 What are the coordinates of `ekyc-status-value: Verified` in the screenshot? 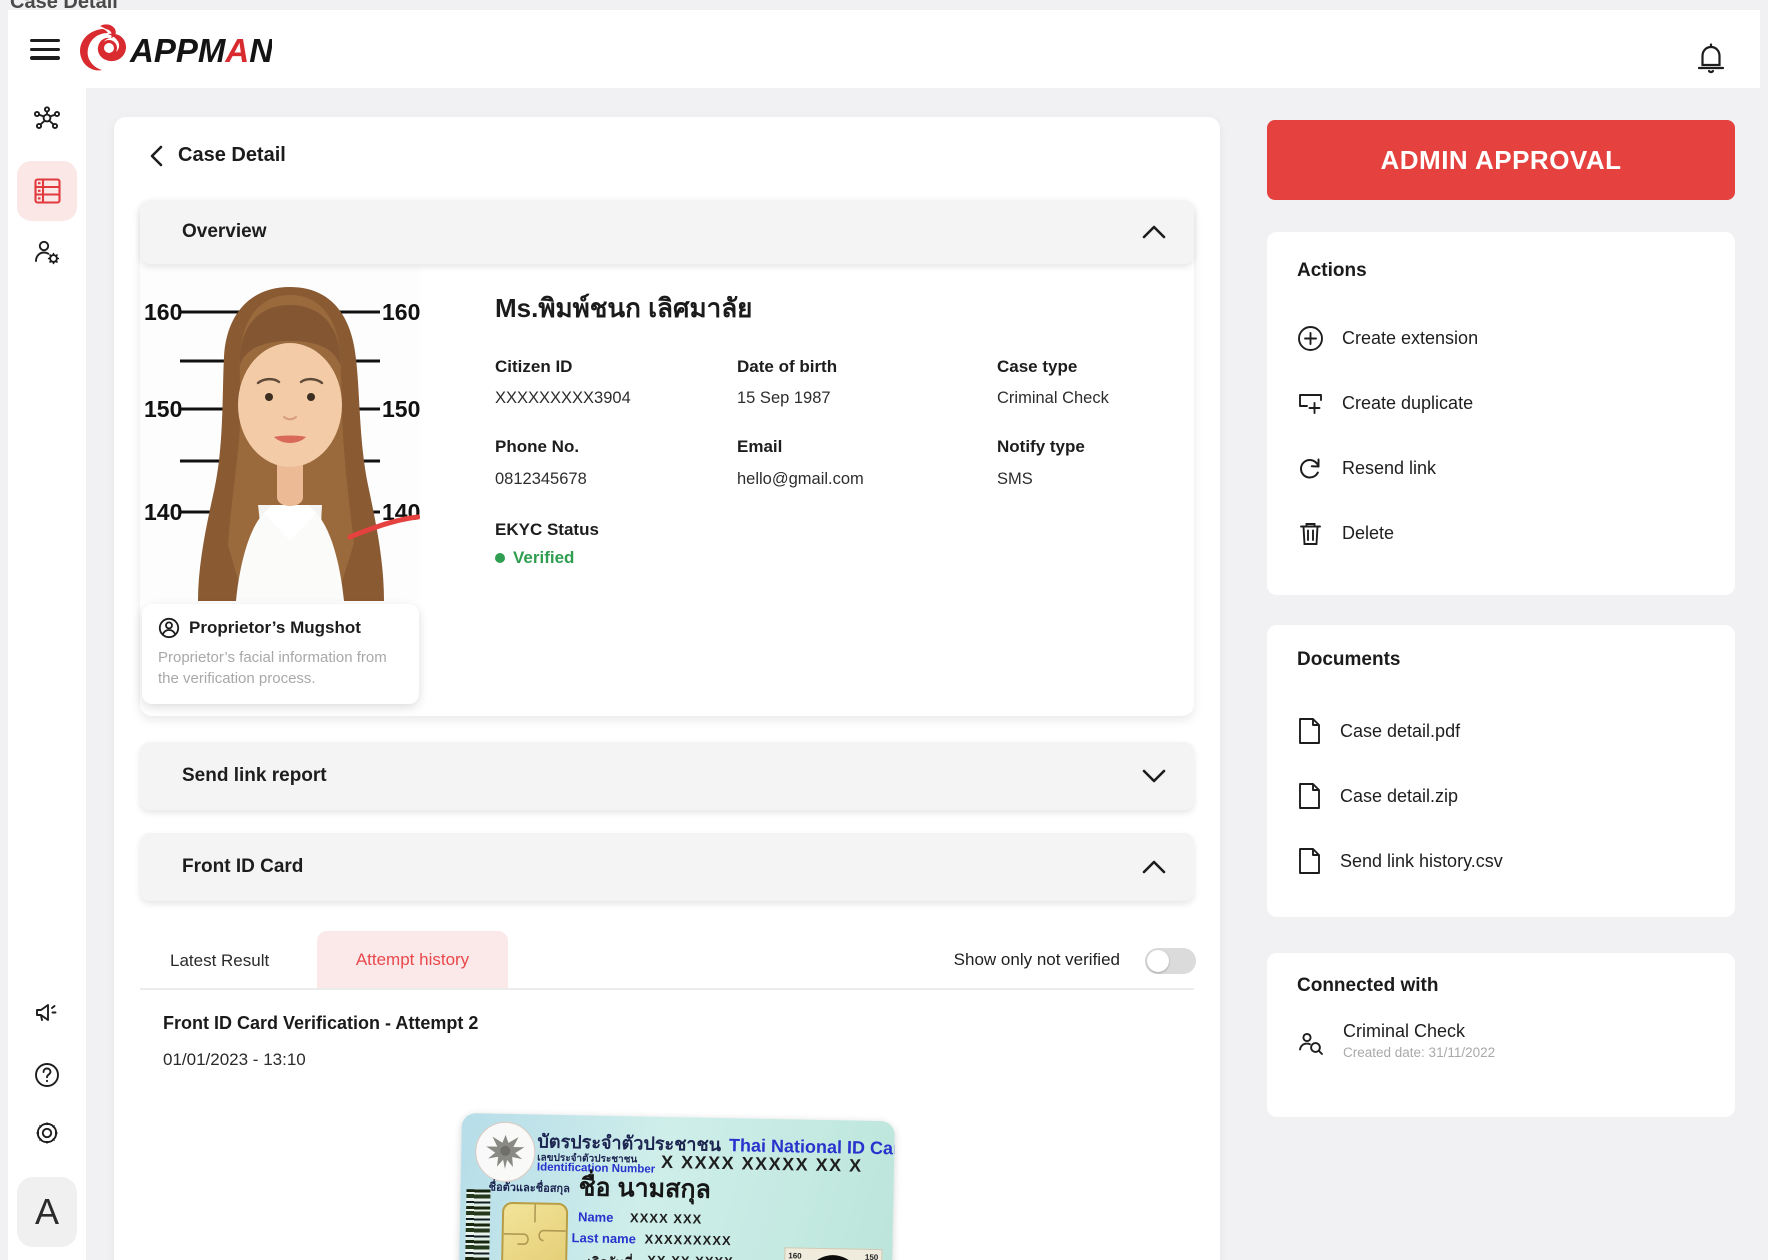 It's located at (544, 557).